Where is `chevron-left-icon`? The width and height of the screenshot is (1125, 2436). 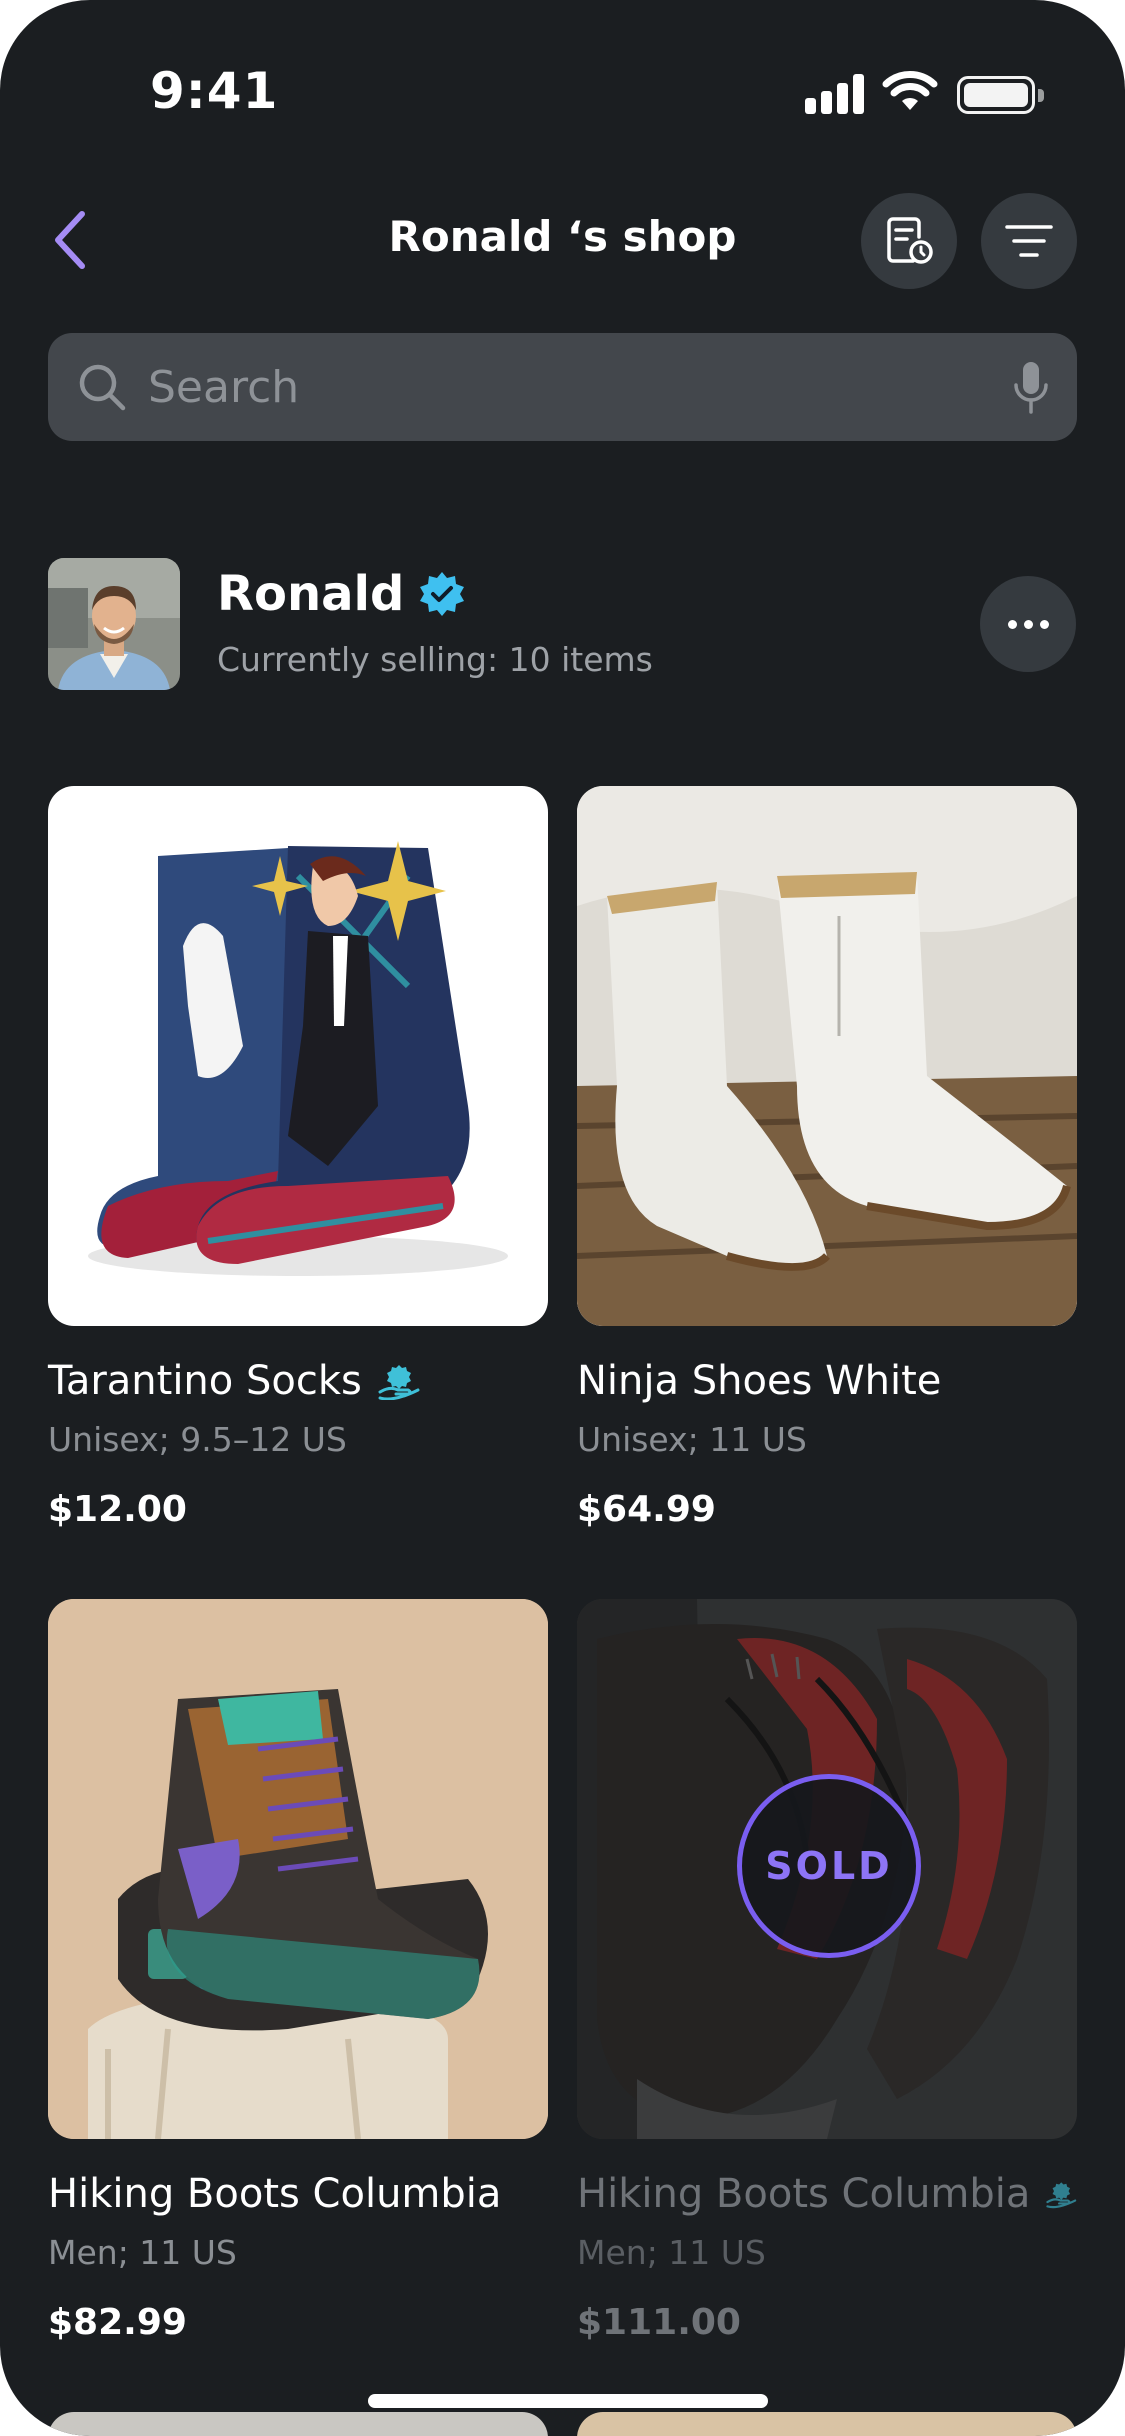 chevron-left-icon is located at coordinates (70, 240).